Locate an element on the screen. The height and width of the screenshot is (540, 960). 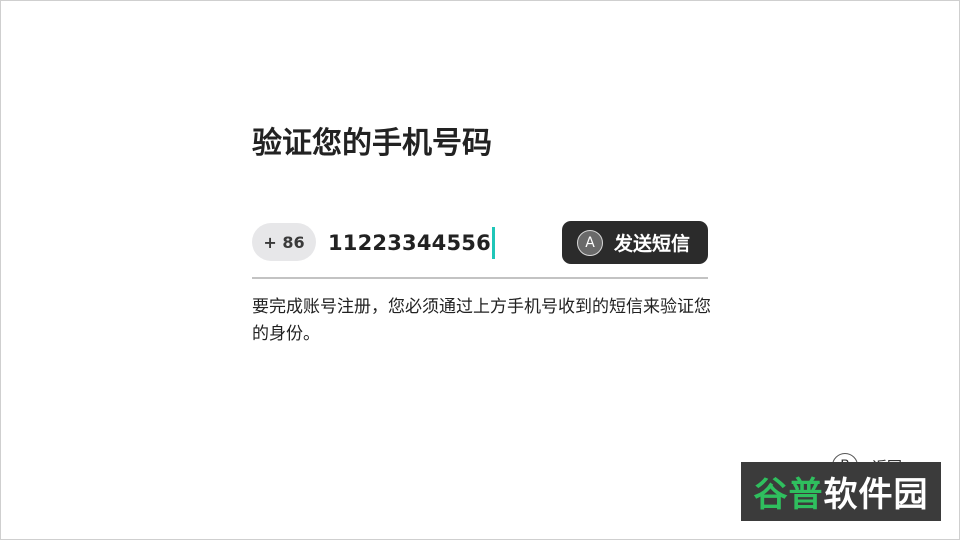
send-sms-button: A 发送短信 is located at coordinates (635, 242).